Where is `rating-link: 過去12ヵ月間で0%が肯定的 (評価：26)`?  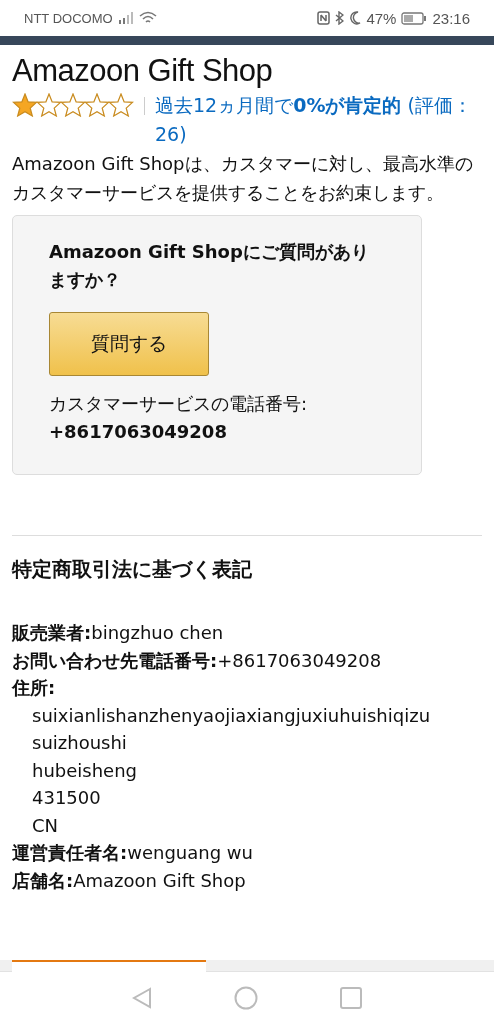 rating-link: 過去12ヵ月間で0%が肯定的 (評価：26) is located at coordinates (318, 120).